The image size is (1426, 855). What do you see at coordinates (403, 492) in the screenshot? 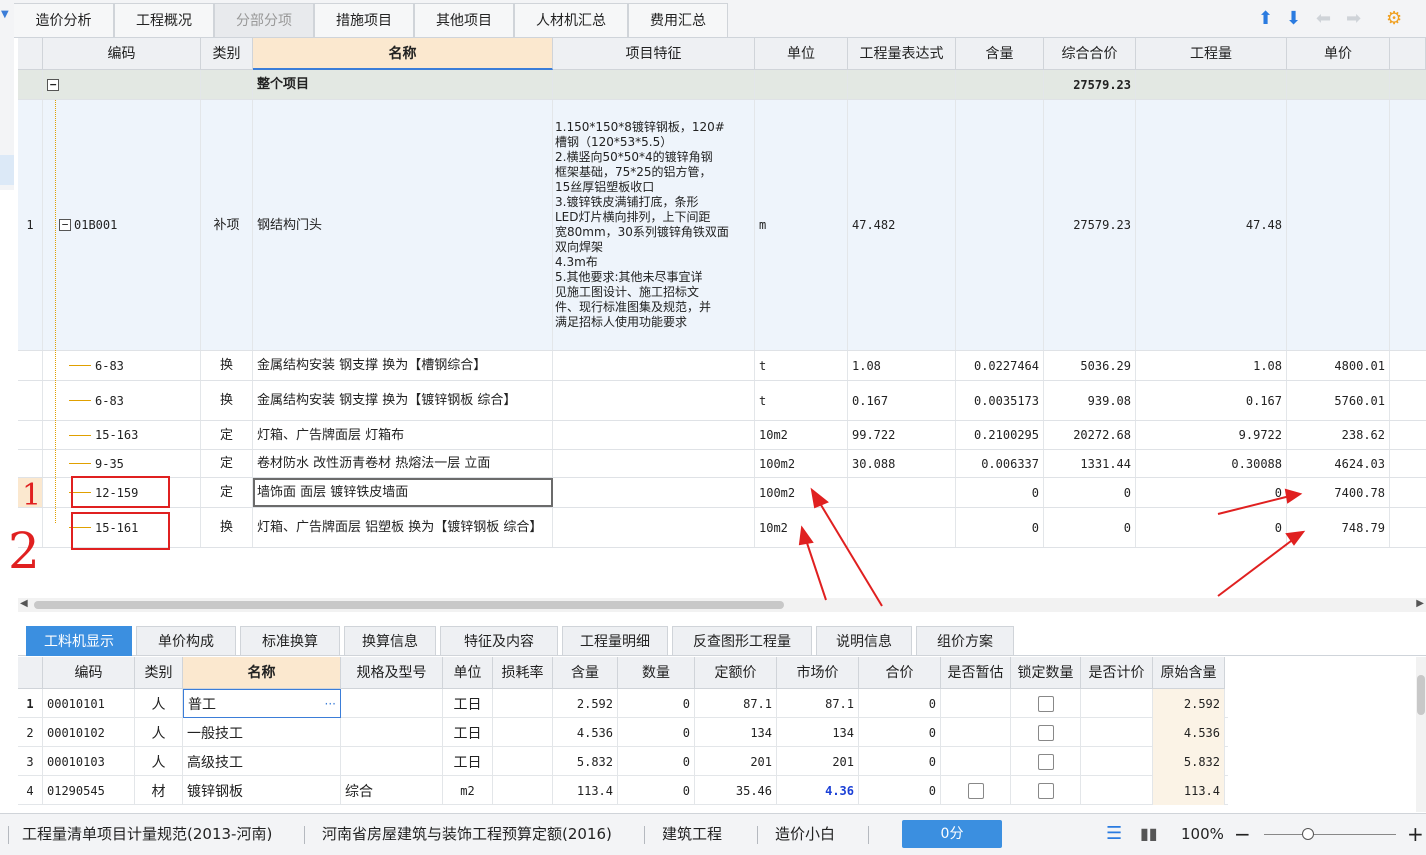
I see `quota-name: 墙饰面 面层 镀锌铁皮墙面` at bounding box center [403, 492].